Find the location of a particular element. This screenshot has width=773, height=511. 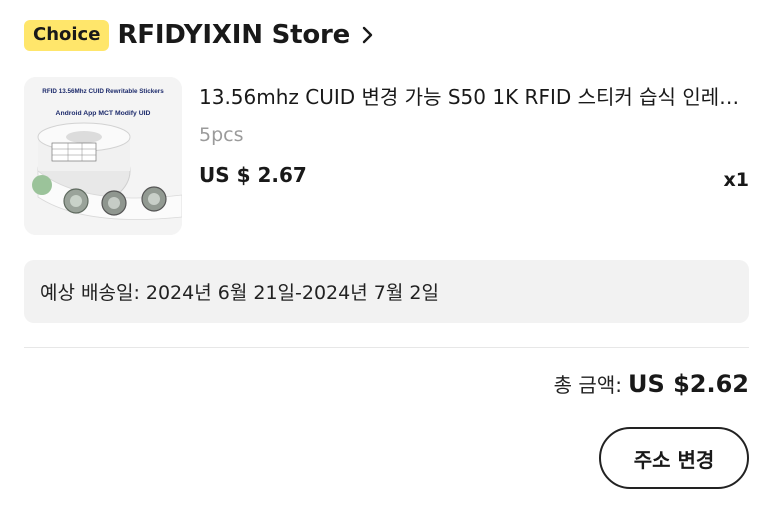

divider is located at coordinates (386, 347).